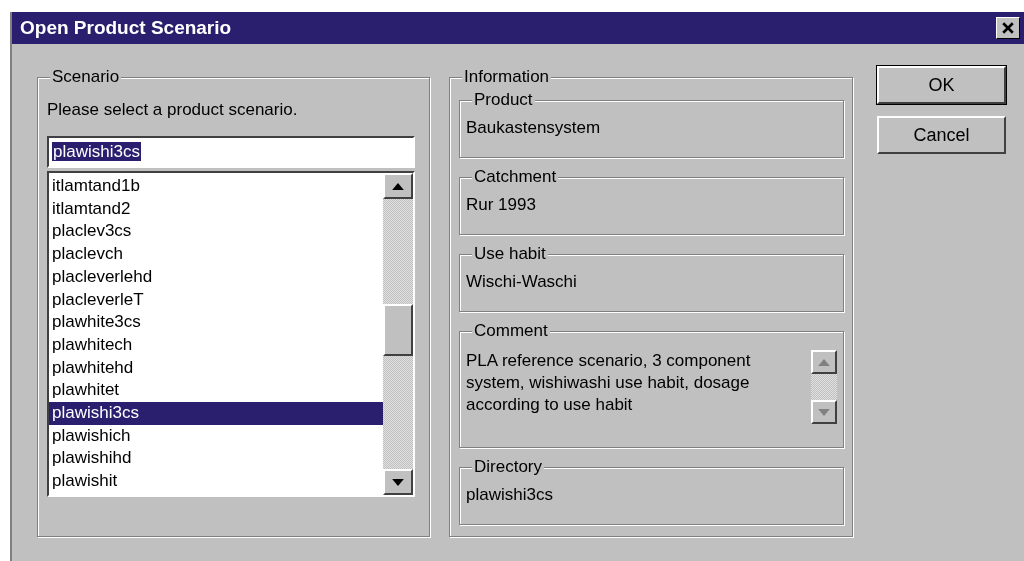 This screenshot has height=561, width=1024. I want to click on field-value: PLA reference scenario, 3 component system, wishiwashi use habit, dosage according to use habit, so click(609, 383).